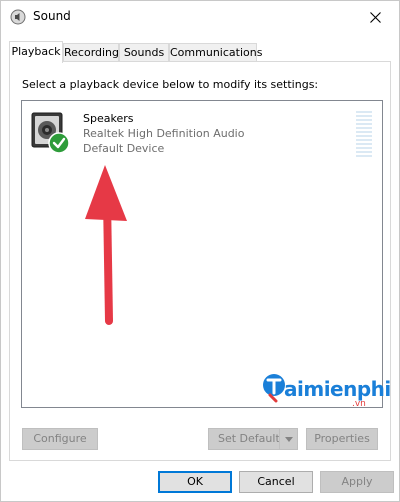  I want to click on tab-sounds: Sounds, so click(144, 52).